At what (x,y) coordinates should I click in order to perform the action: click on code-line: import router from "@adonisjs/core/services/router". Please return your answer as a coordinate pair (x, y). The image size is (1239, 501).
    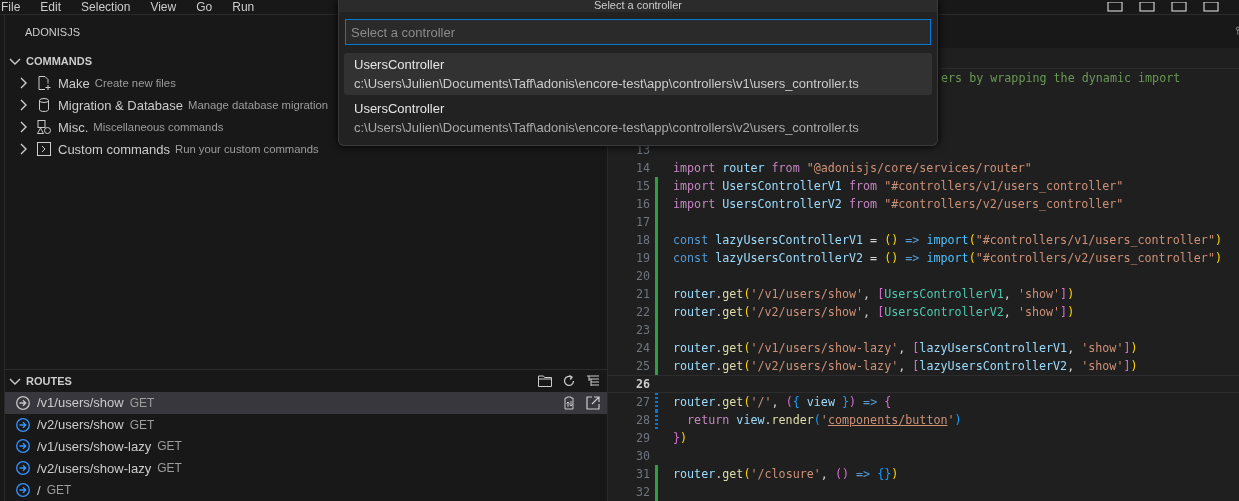
    Looking at the image, I should click on (852, 168).